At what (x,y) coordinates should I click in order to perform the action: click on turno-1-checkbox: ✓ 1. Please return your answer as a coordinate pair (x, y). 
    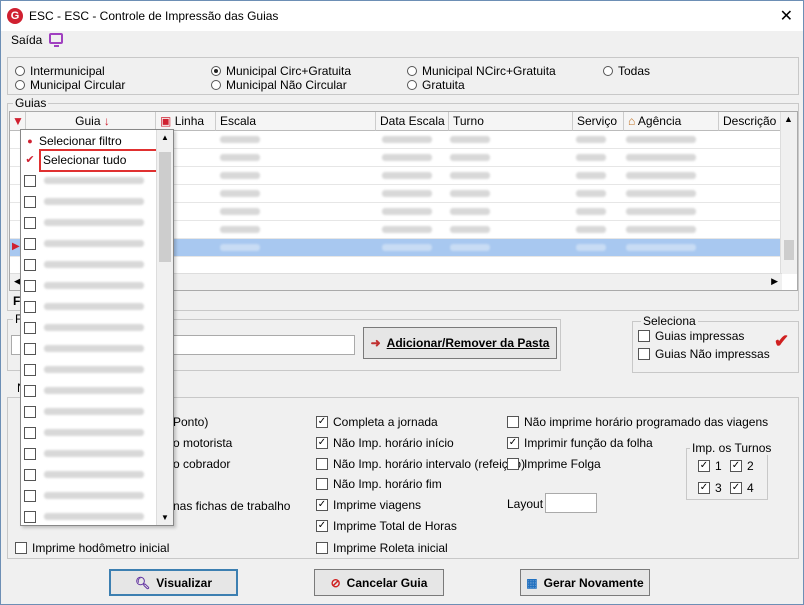
    Looking at the image, I should click on (710, 466).